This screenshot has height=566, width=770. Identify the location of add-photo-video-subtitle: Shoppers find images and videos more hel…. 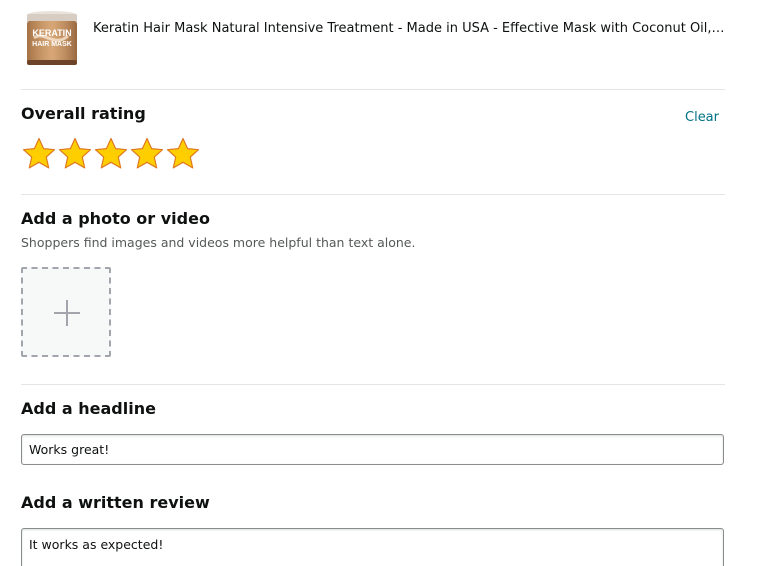
(218, 242).